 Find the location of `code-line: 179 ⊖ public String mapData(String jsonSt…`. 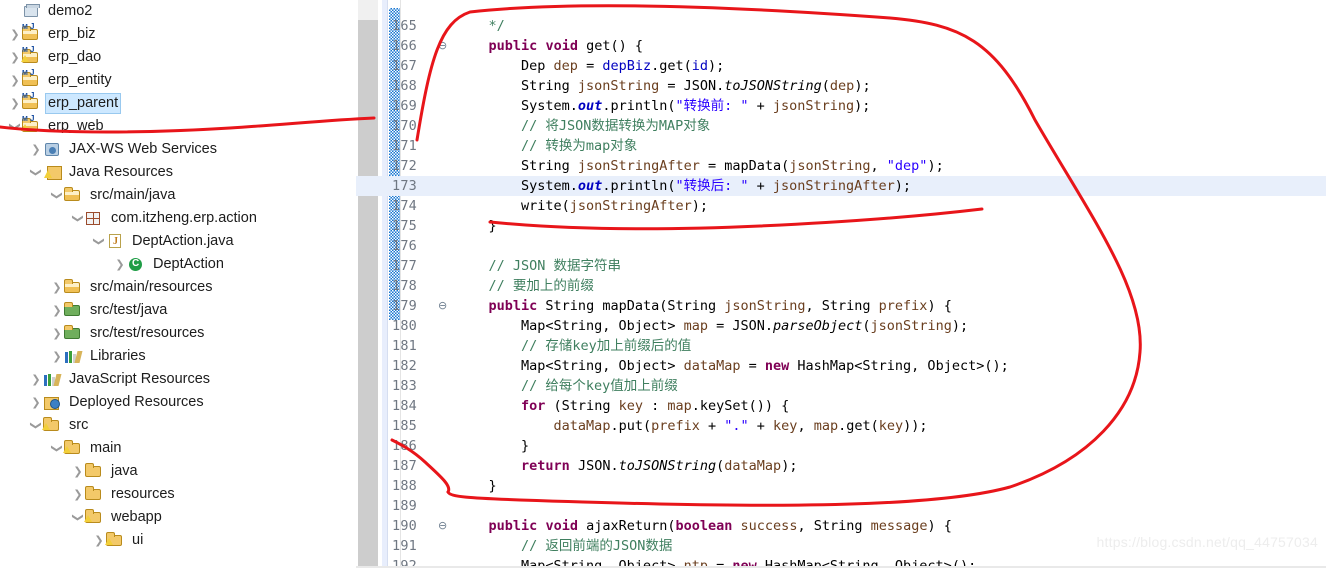

code-line: 179 ⊖ public String mapData(String jsonSt… is located at coordinates (841, 306).